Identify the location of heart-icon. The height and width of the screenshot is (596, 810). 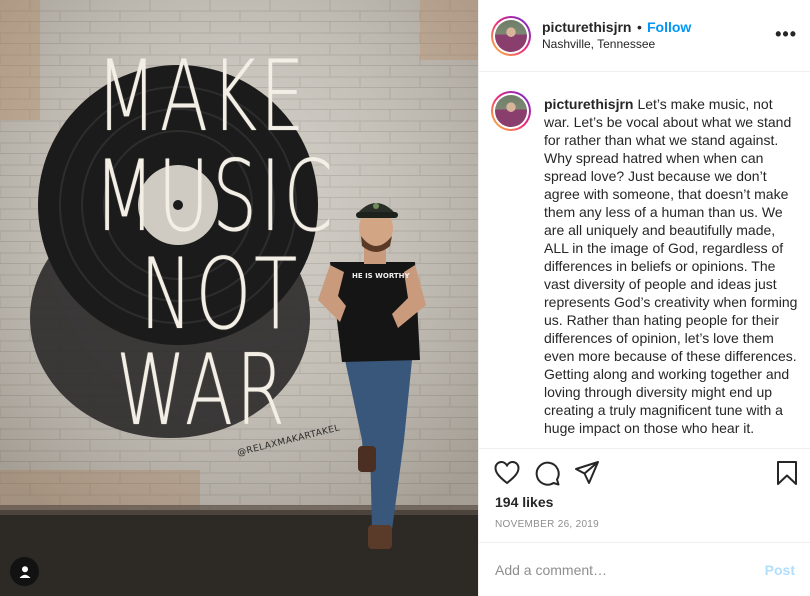
(507, 473).